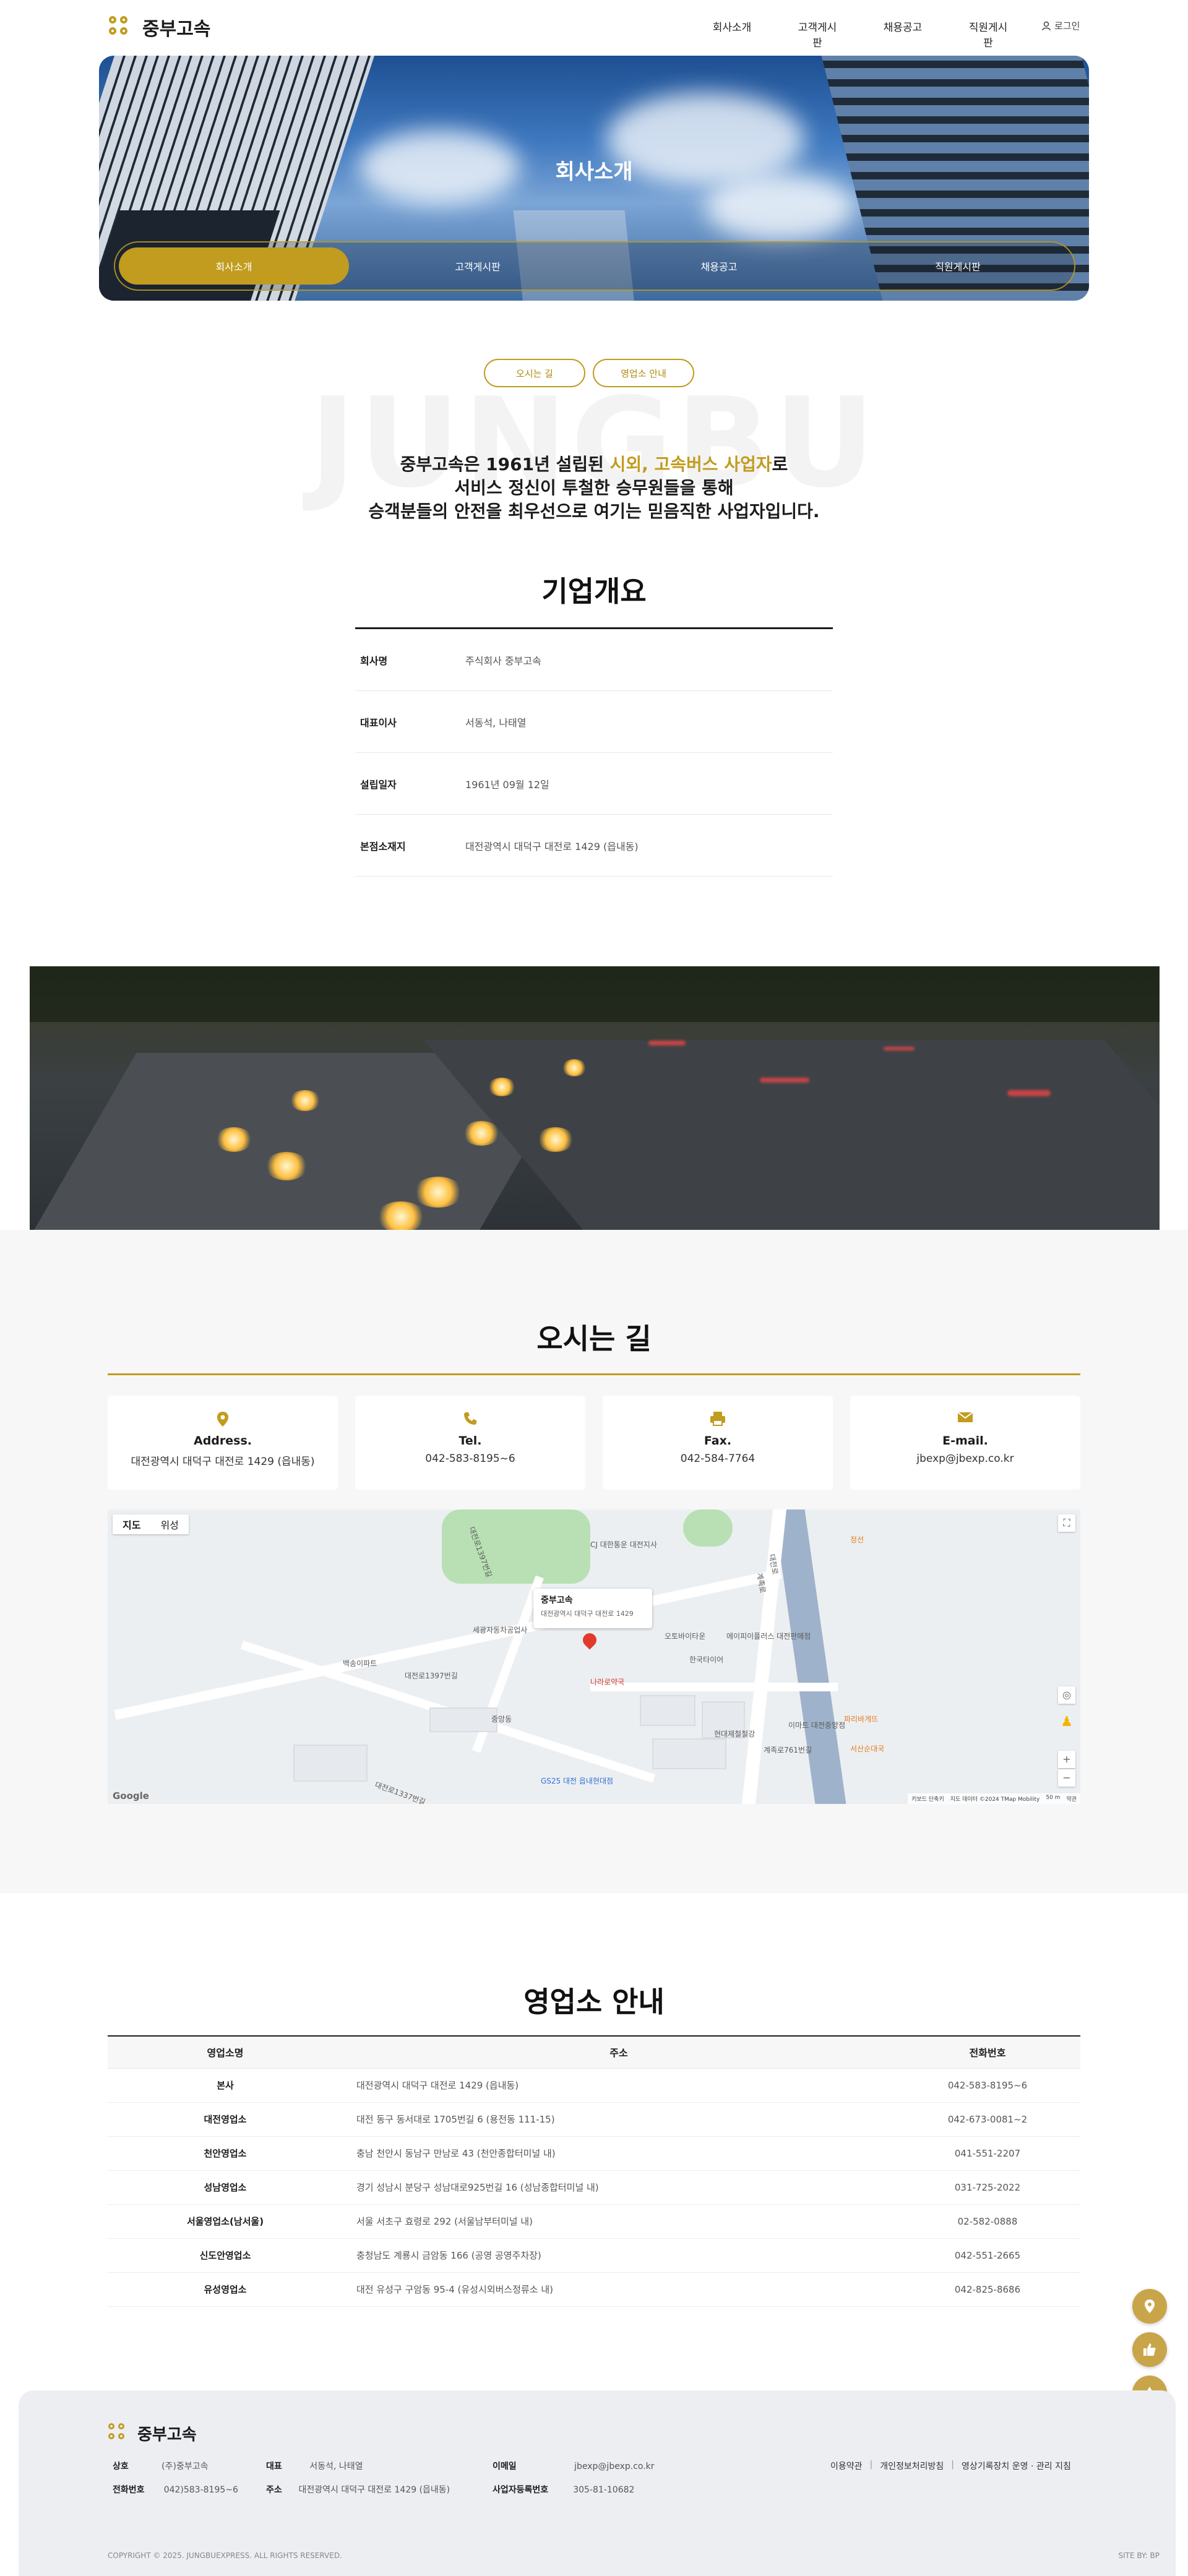 This screenshot has height=2576, width=1188. What do you see at coordinates (592, 1608) in the screenshot?
I see `map-info-window: 중부고속 대전광역시 대덕구 대전로 1429` at bounding box center [592, 1608].